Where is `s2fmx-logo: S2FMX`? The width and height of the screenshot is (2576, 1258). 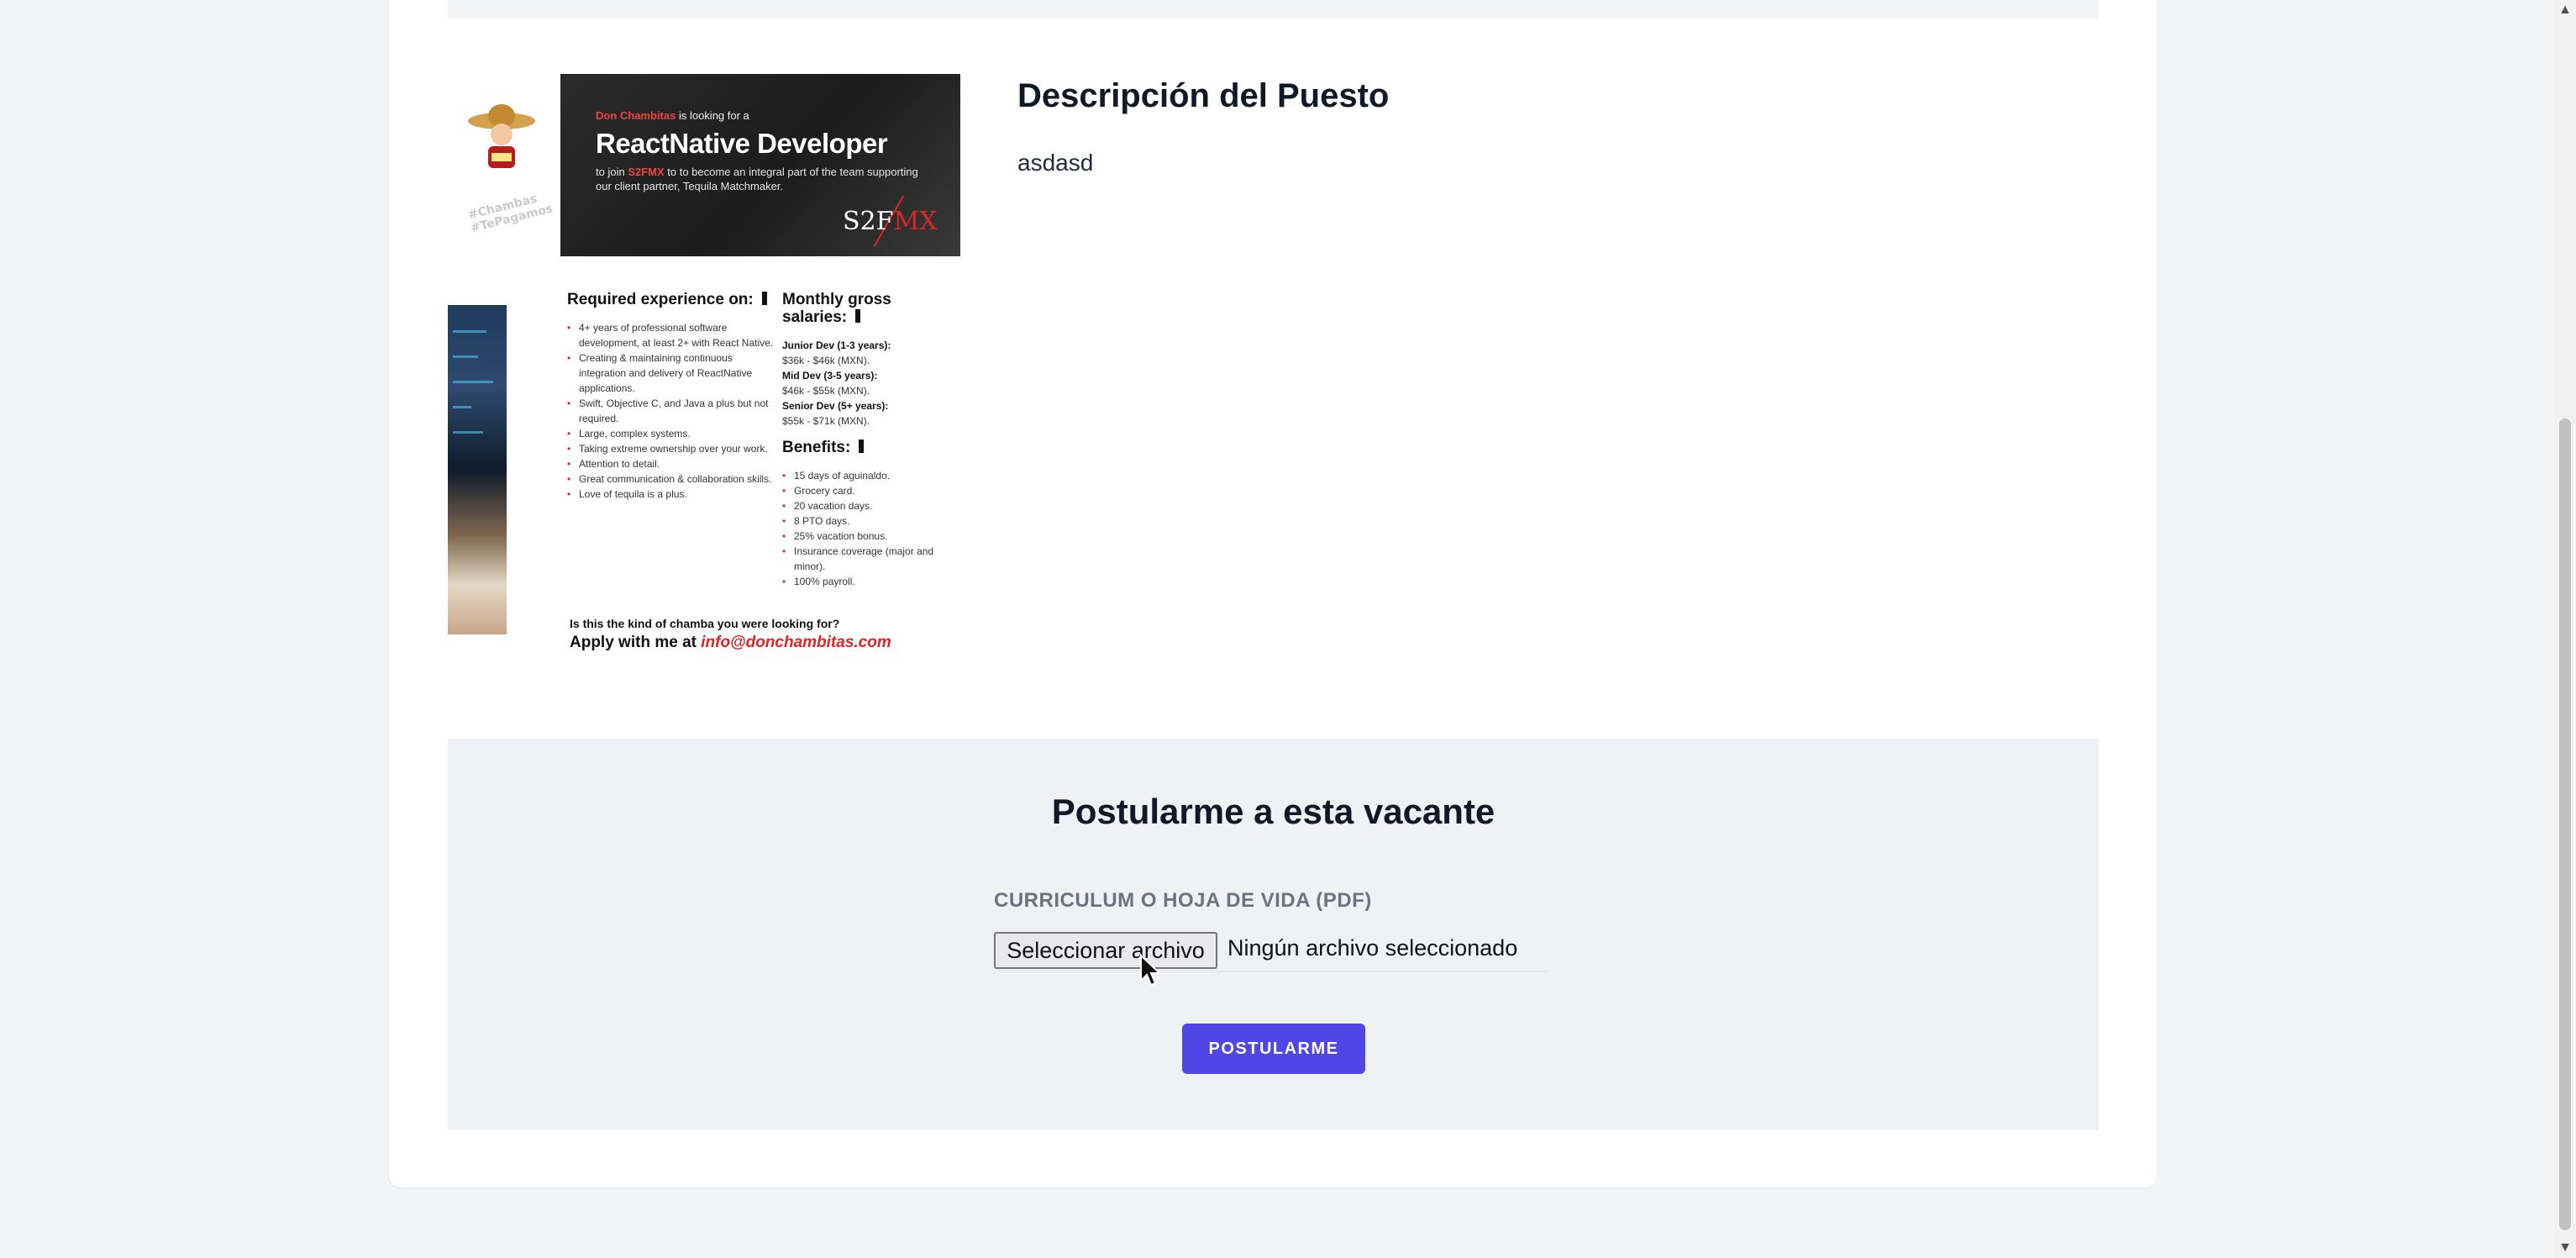
s2fmx-logo: S2FMX is located at coordinates (890, 221).